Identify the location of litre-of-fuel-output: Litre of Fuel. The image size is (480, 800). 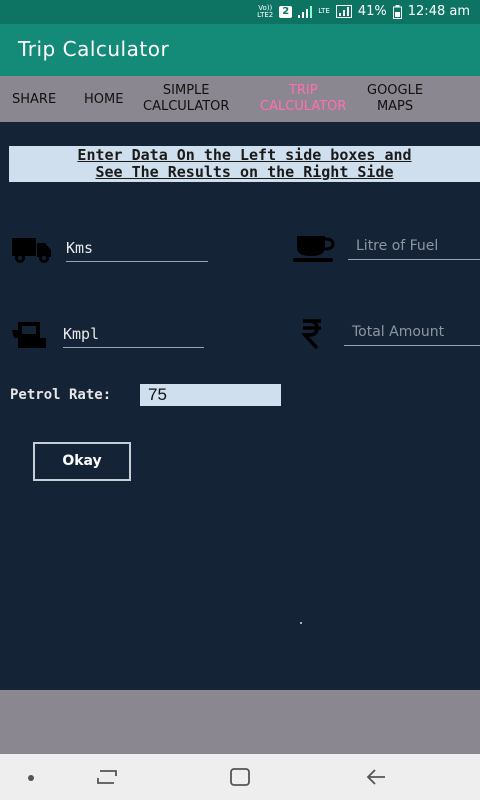
(414, 247).